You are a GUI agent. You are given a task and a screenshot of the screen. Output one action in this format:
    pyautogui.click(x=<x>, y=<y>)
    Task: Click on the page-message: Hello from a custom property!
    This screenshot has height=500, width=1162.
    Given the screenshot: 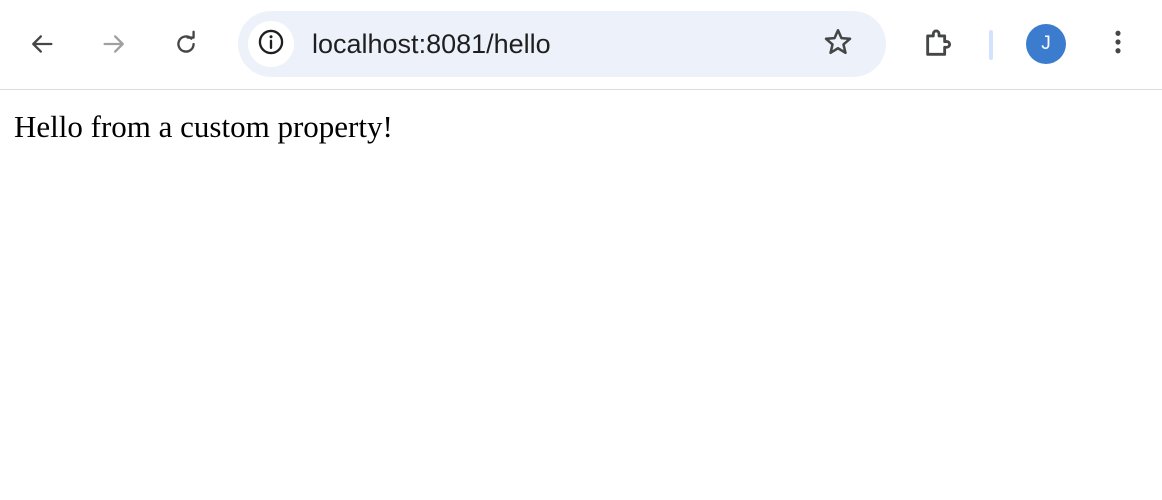 What is the action you would take?
    pyautogui.click(x=203, y=126)
    